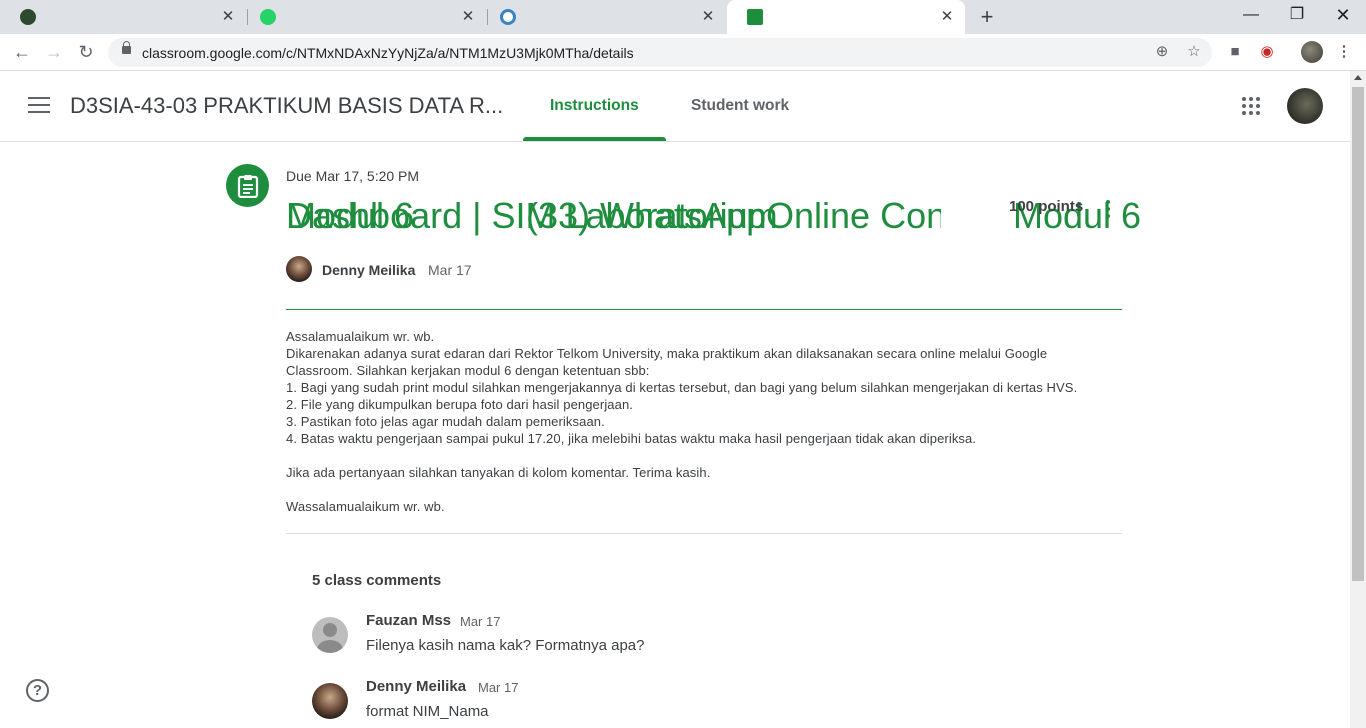  Describe the element at coordinates (853, 215) in the screenshot. I see `tab-title: Online Converter - Convert Imag` at that location.